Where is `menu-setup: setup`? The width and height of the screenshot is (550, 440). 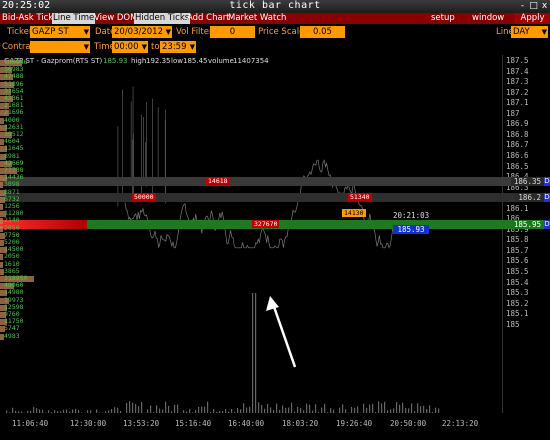 menu-setup: setup is located at coordinates (443, 18).